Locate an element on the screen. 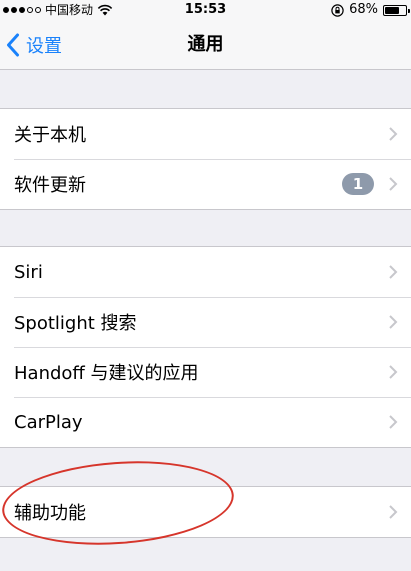  update-count-badge: 1 is located at coordinates (358, 184).